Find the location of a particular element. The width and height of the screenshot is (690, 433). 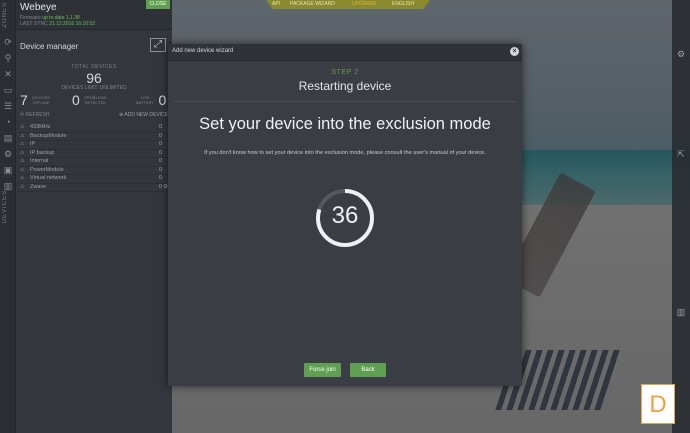

refresh-link: ⟳ REFRESH is located at coordinates (35, 115).